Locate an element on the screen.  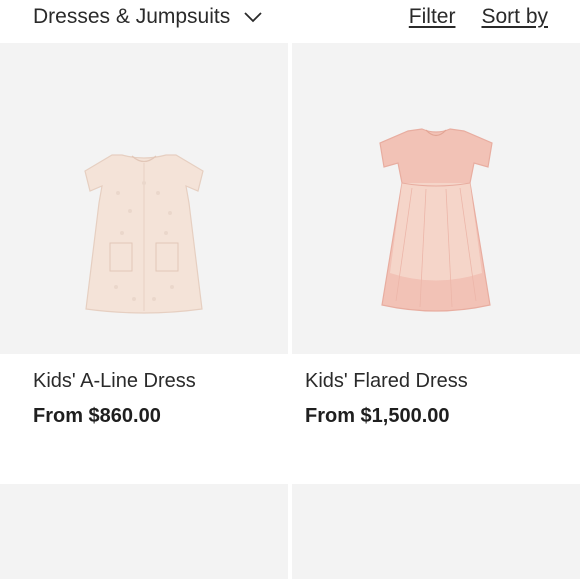
filter-bar: Dresses & Jumpsuits Filter Sort by is located at coordinates (290, 21).